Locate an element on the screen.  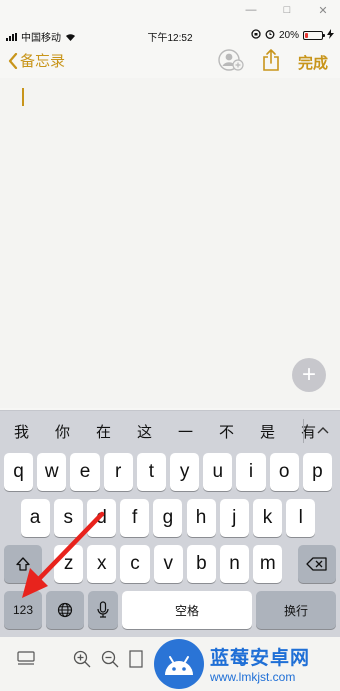
key-m: m is located at coordinates (268, 564).